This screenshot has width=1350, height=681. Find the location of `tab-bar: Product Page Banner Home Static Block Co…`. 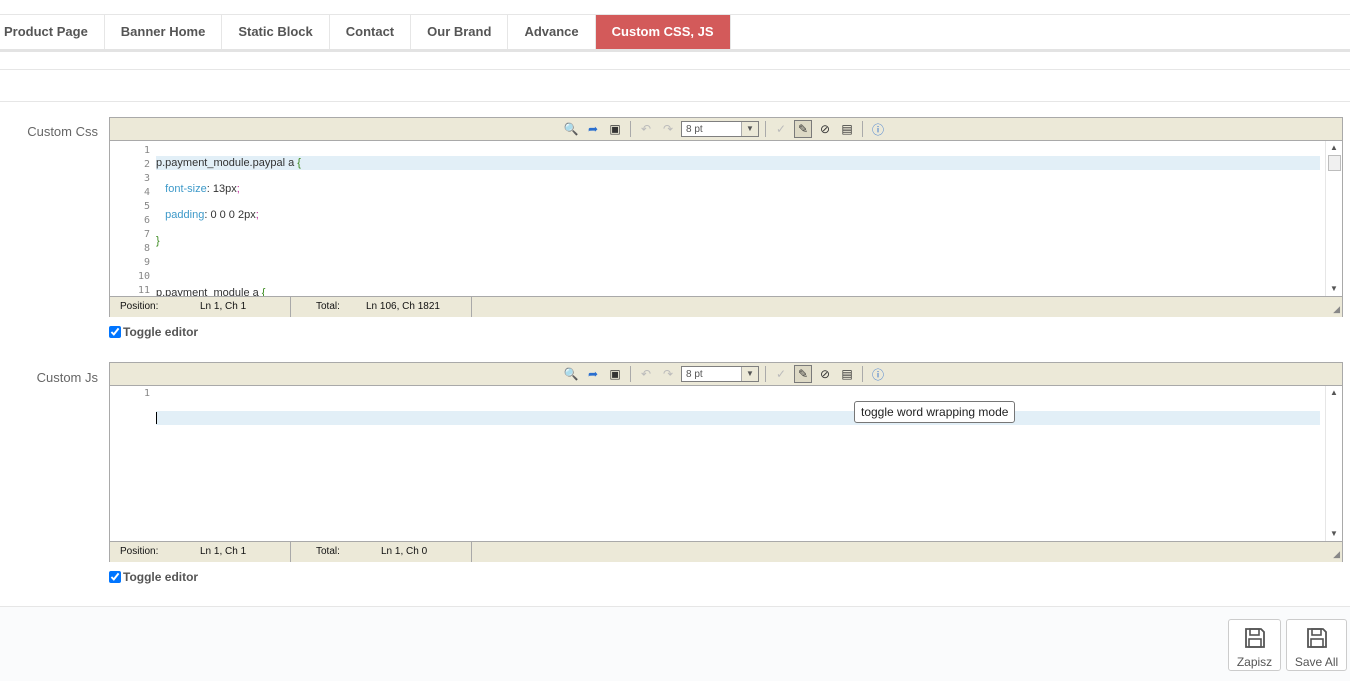

tab-bar: Product Page Banner Home Static Block Co… is located at coordinates (675, 33).